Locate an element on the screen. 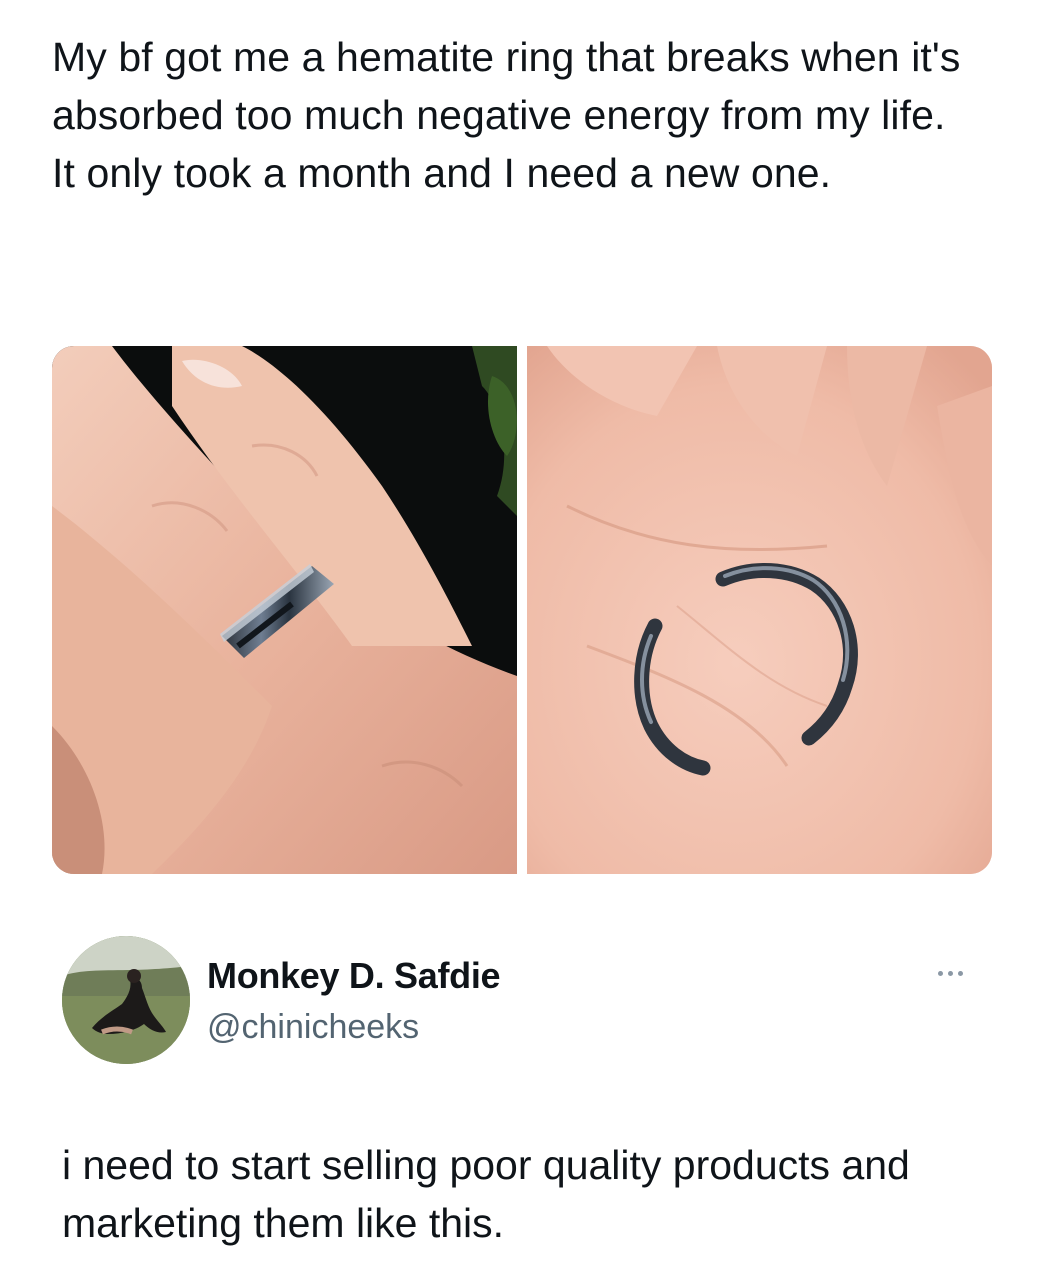 The image size is (1042, 1280). avatar is located at coordinates (126, 1000).